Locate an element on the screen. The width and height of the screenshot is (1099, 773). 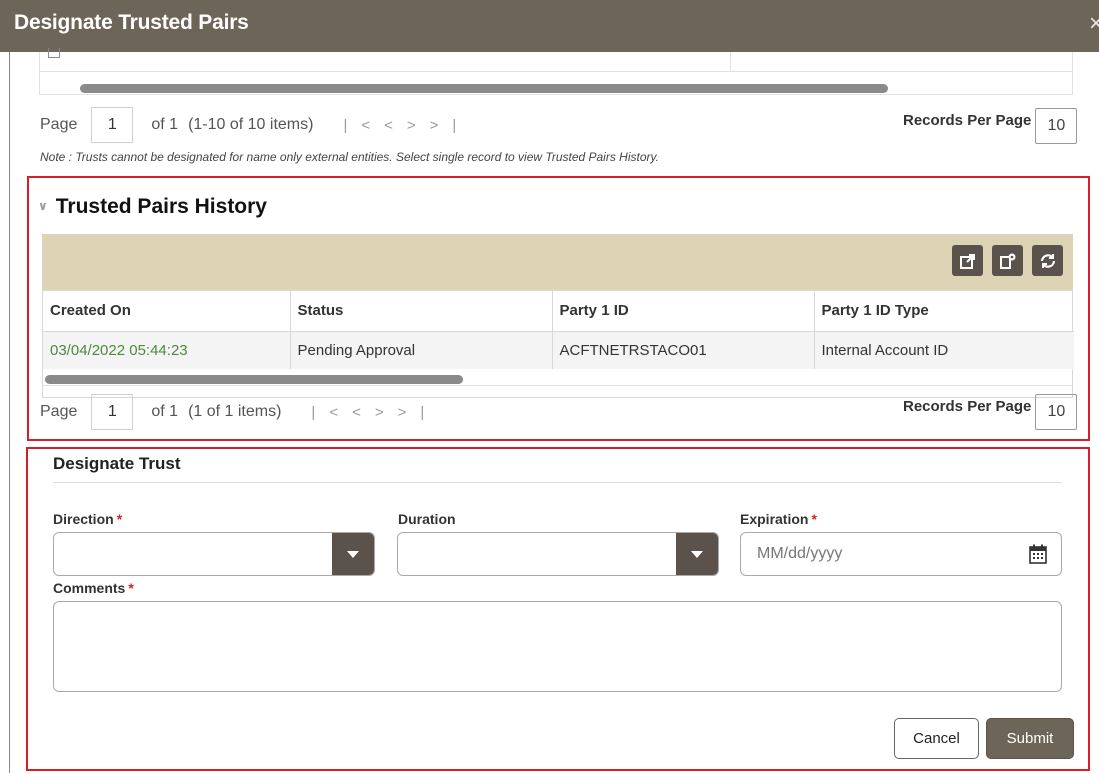
top-pager: Page 1 of 1 (1-10 of 10 items) |<<>>| is located at coordinates (255, 125).